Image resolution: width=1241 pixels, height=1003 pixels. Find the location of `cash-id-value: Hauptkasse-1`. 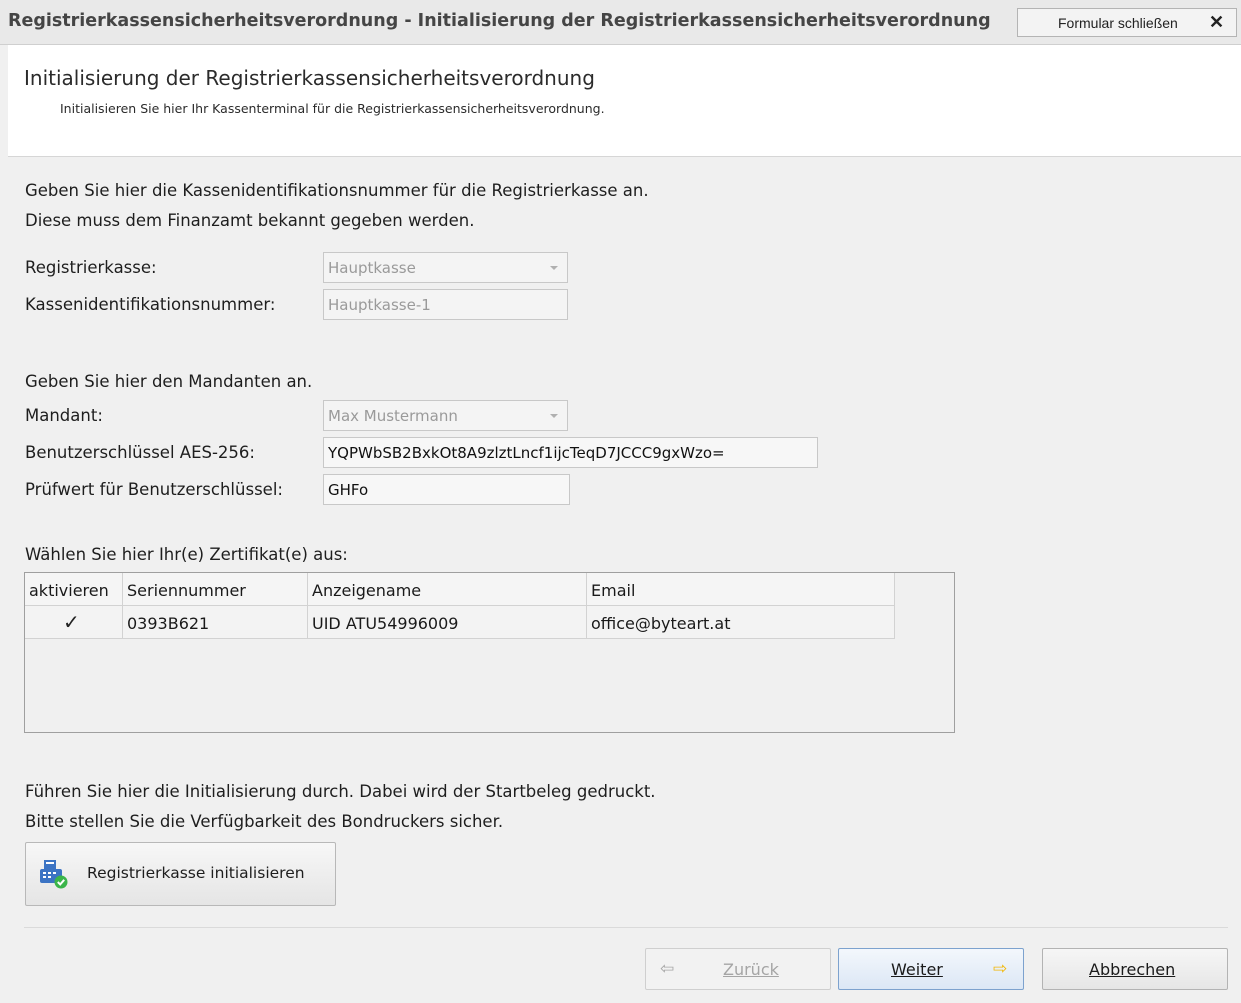

cash-id-value: Hauptkasse-1 is located at coordinates (379, 305).